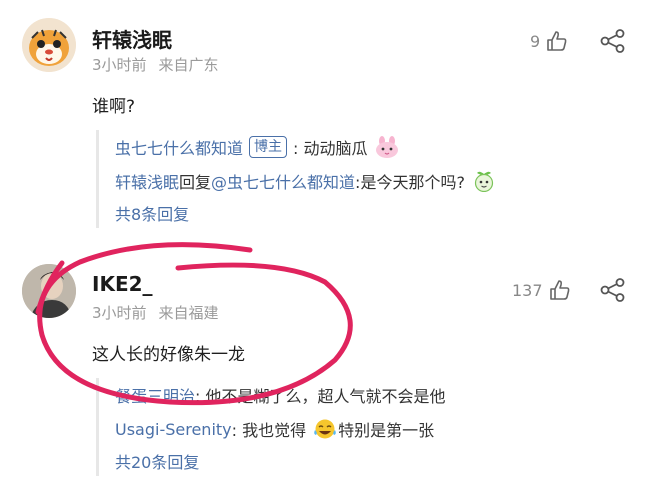  I want to click on comment-meta: 3小时前 来自福建, so click(155, 312).